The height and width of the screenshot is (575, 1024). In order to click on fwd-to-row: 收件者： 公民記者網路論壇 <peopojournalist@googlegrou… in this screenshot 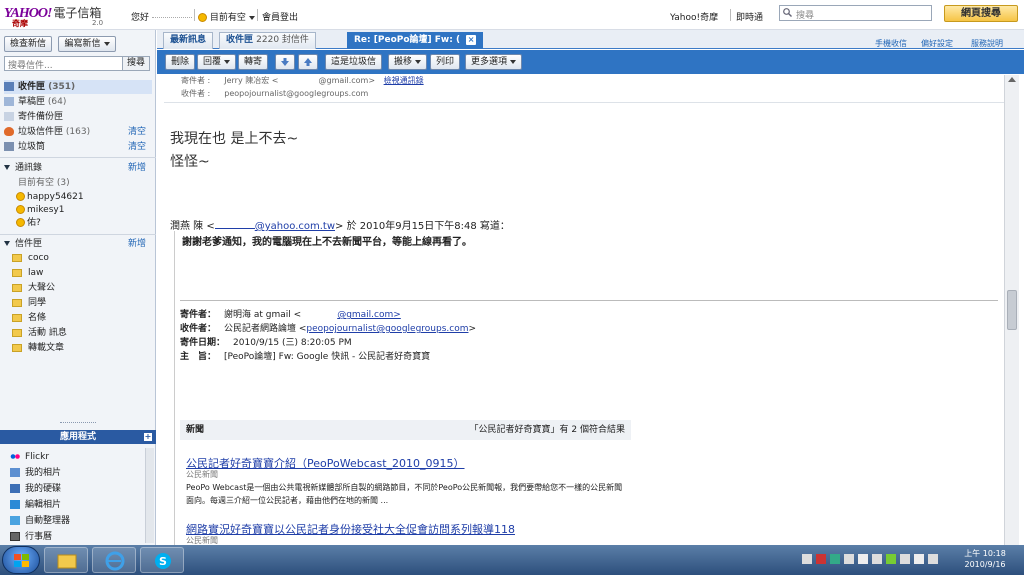, I will do `click(328, 327)`.